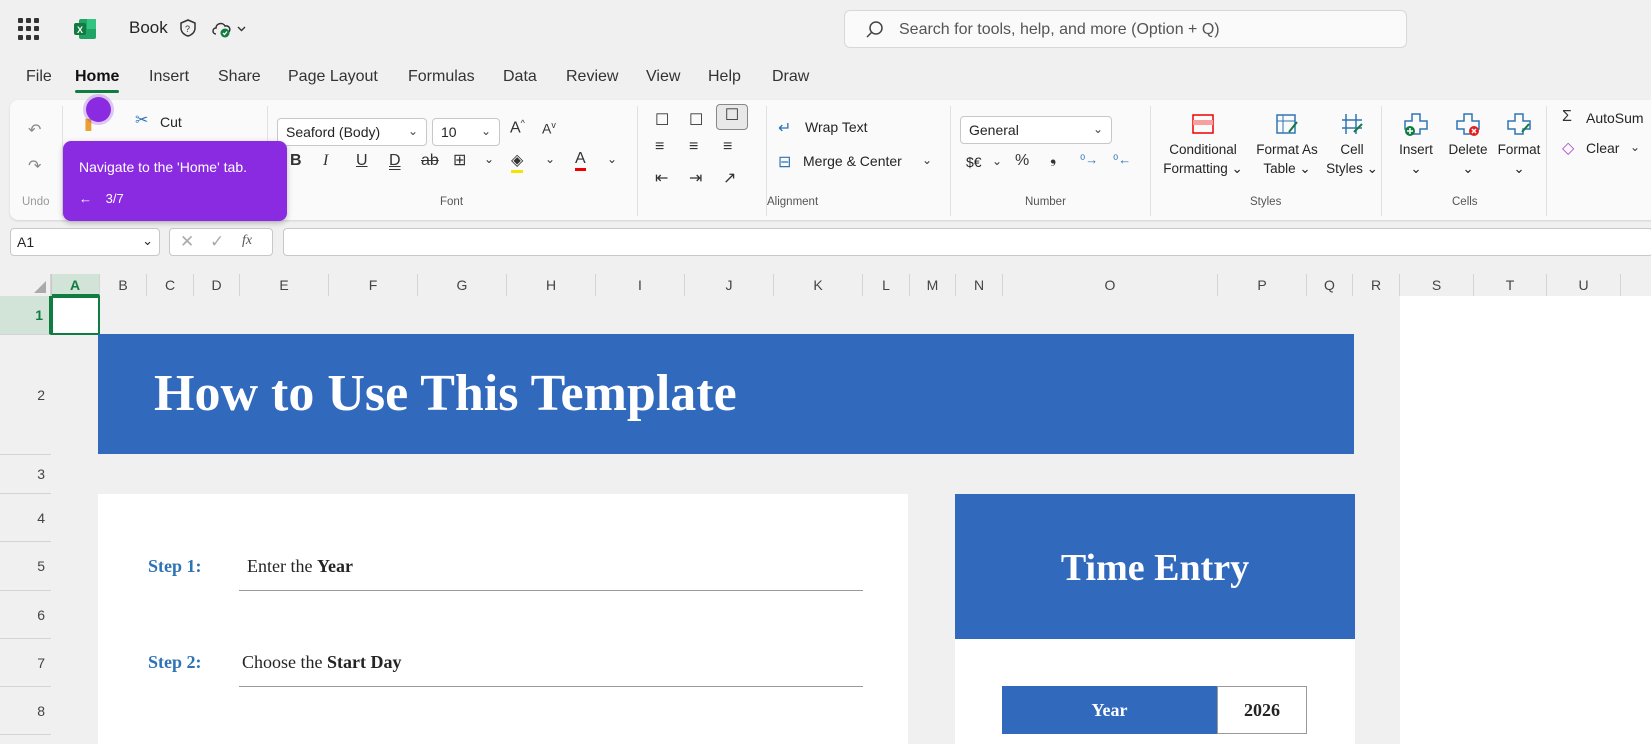 The image size is (1651, 744). I want to click on year-value-cell: 2026, so click(1262, 710).